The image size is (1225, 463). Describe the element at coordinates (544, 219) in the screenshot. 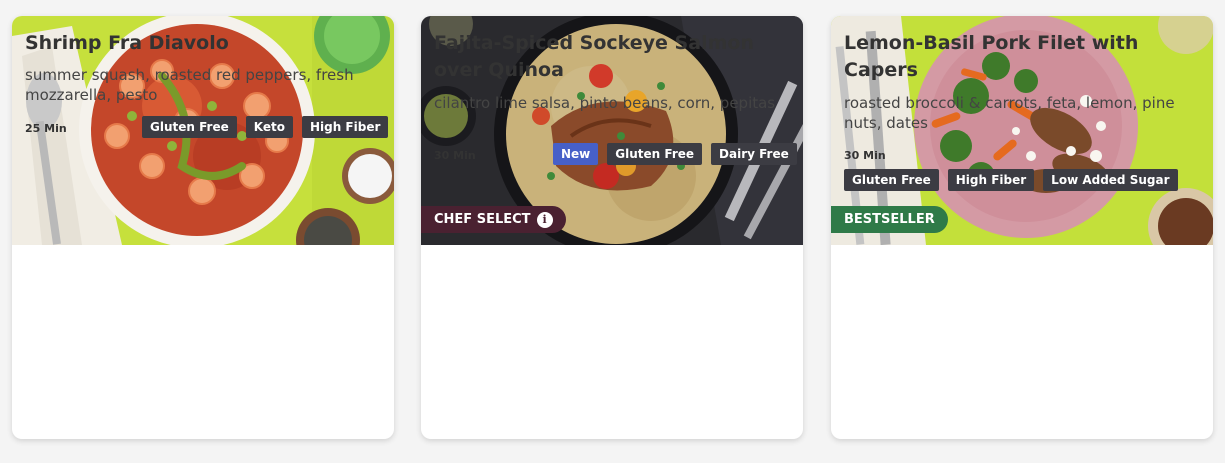

I see `info-icon: i` at that location.